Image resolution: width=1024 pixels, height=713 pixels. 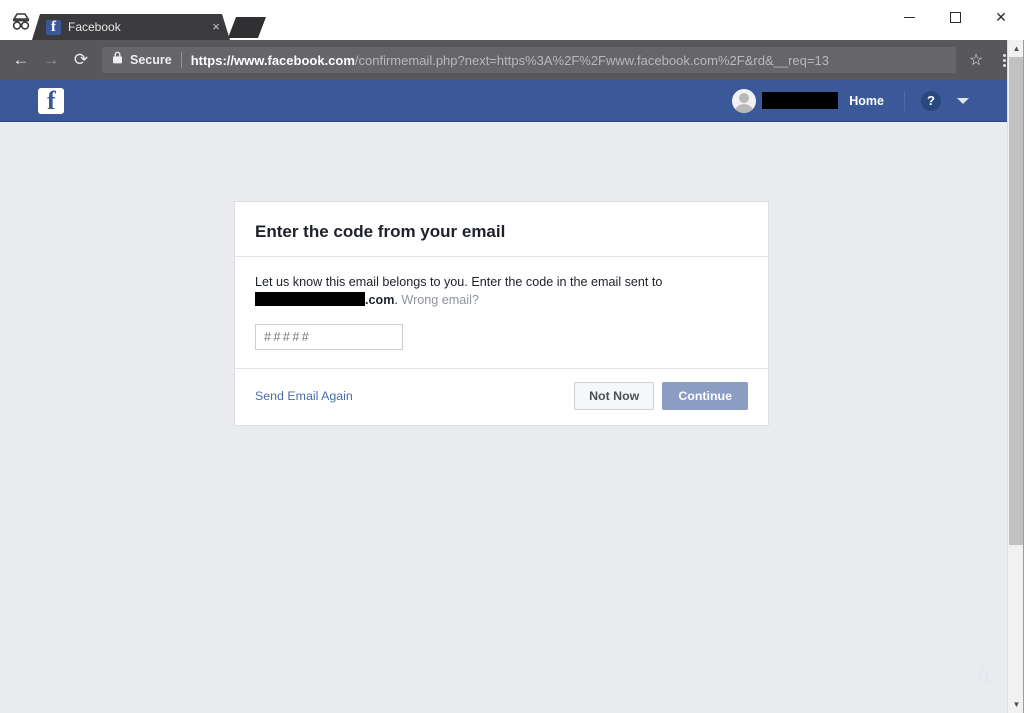 I want to click on continue-button: Continue, so click(x=705, y=396).